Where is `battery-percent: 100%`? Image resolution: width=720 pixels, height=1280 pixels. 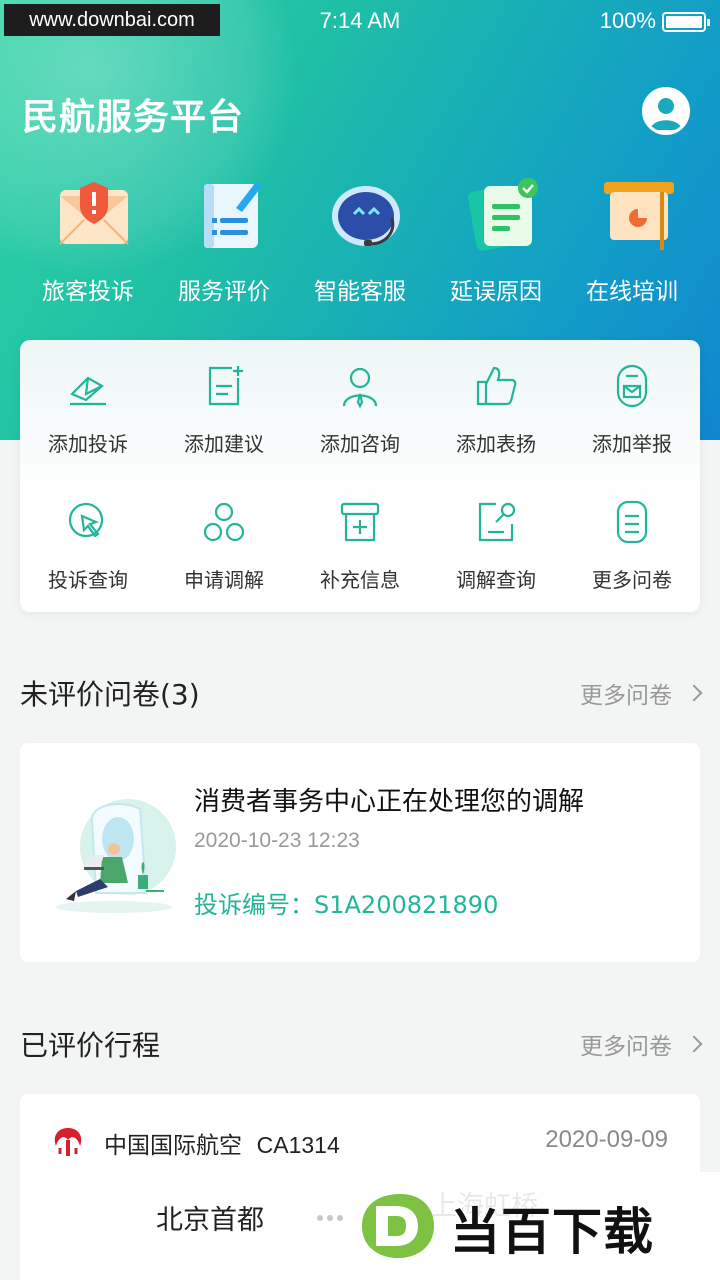
battery-percent: 100% is located at coordinates (627, 20).